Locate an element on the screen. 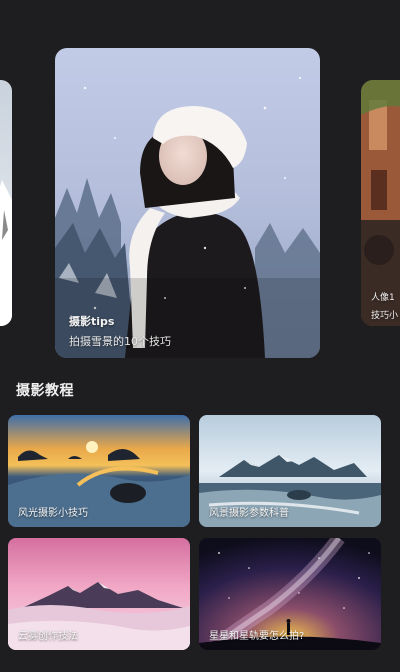 This screenshot has width=400, height=672. tutorial-label: 风光摄影小技巧 is located at coordinates (53, 513).